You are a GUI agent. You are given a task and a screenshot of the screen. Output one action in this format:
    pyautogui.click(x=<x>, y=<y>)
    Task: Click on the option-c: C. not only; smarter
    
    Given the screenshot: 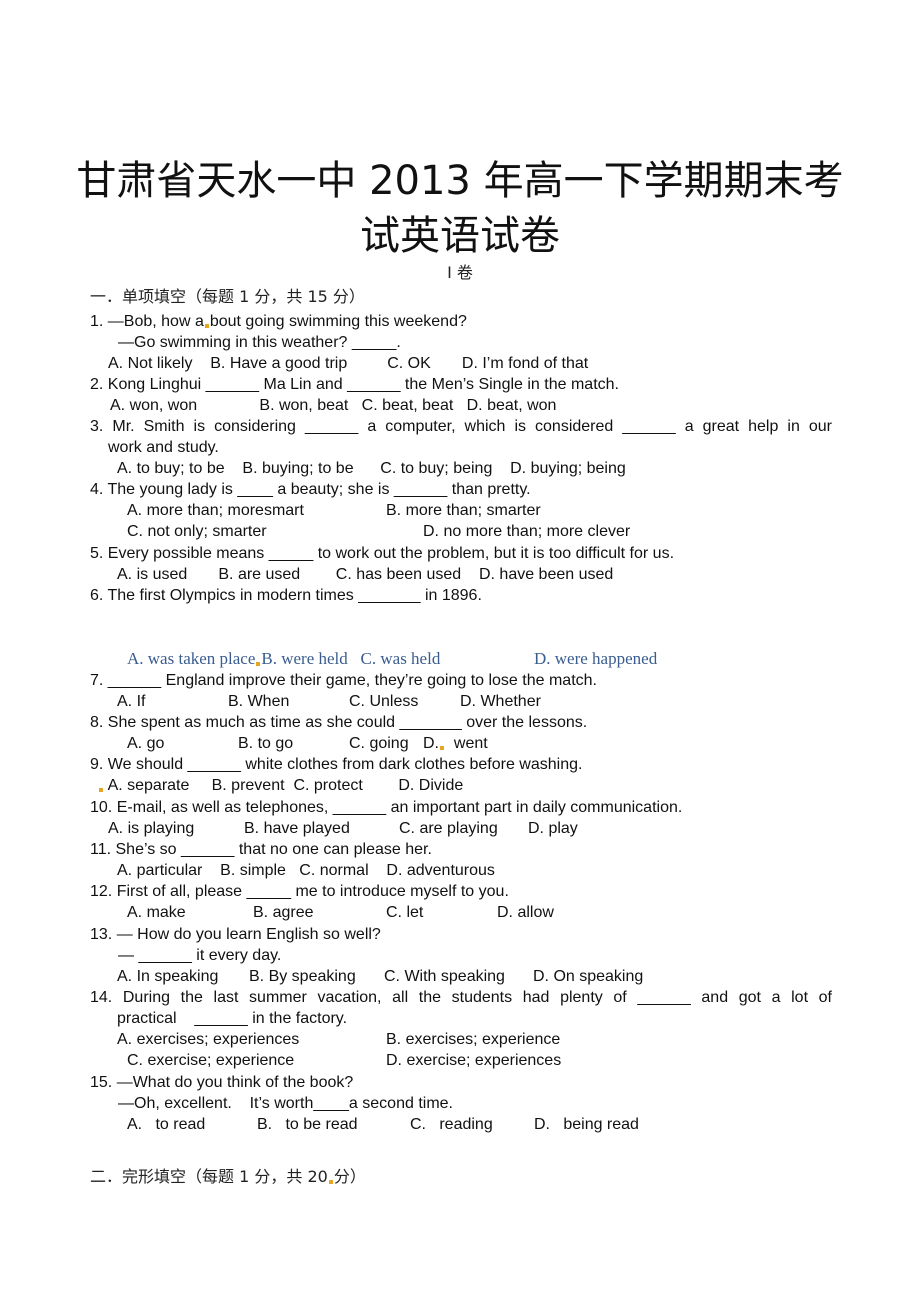 What is the action you would take?
    pyautogui.click(x=197, y=531)
    